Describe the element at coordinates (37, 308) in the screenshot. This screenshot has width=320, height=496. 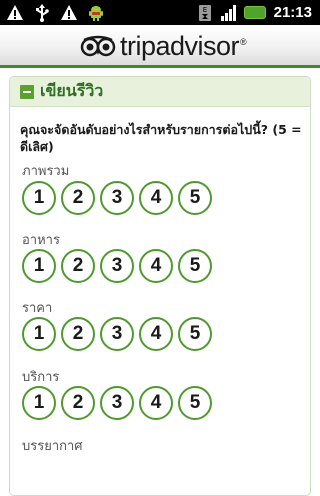
I see `category-label-price: ราคา` at that location.